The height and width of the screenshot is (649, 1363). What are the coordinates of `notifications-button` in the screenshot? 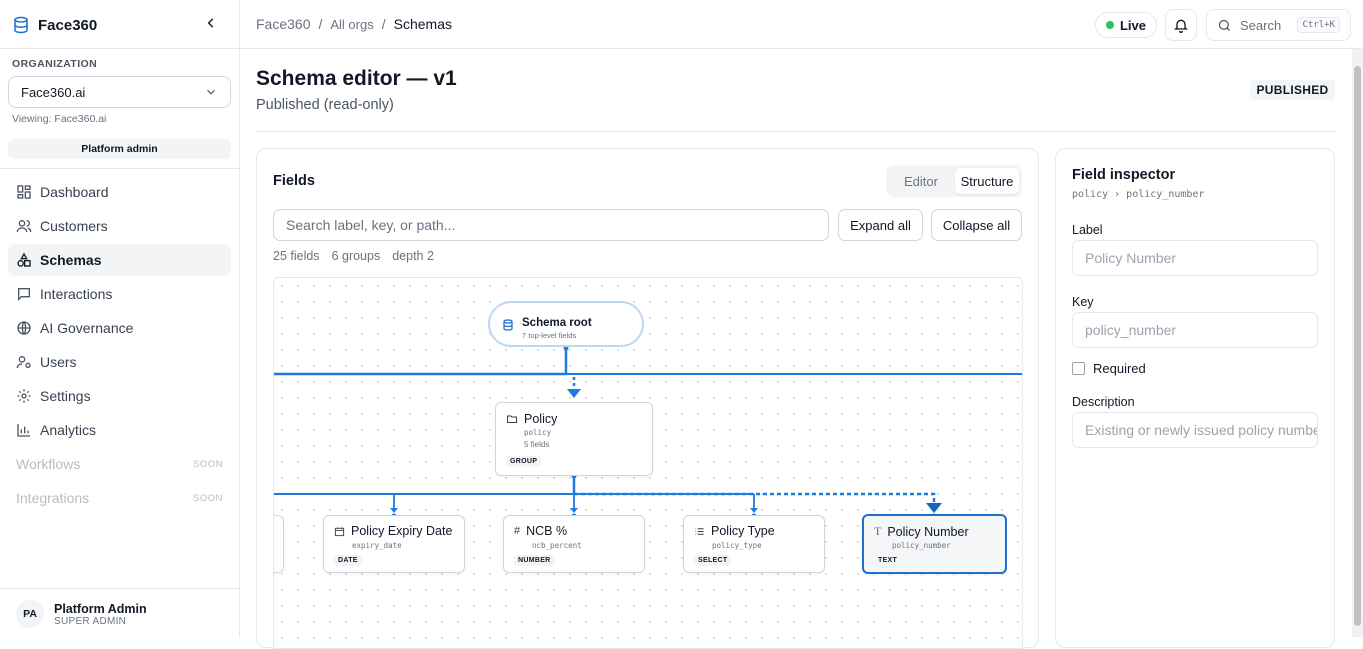 It's located at (1181, 25).